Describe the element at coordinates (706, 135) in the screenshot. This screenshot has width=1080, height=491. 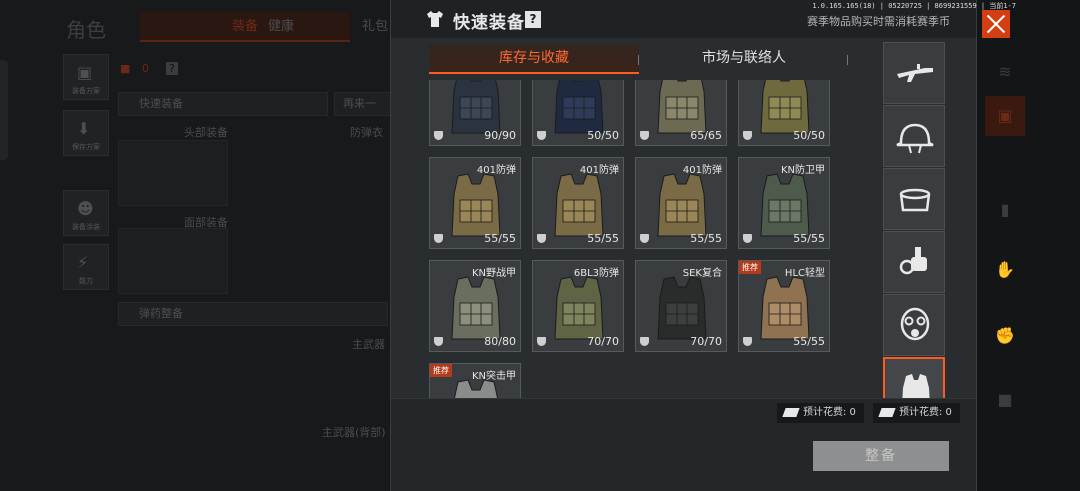
I see `item-durability: 65/65` at that location.